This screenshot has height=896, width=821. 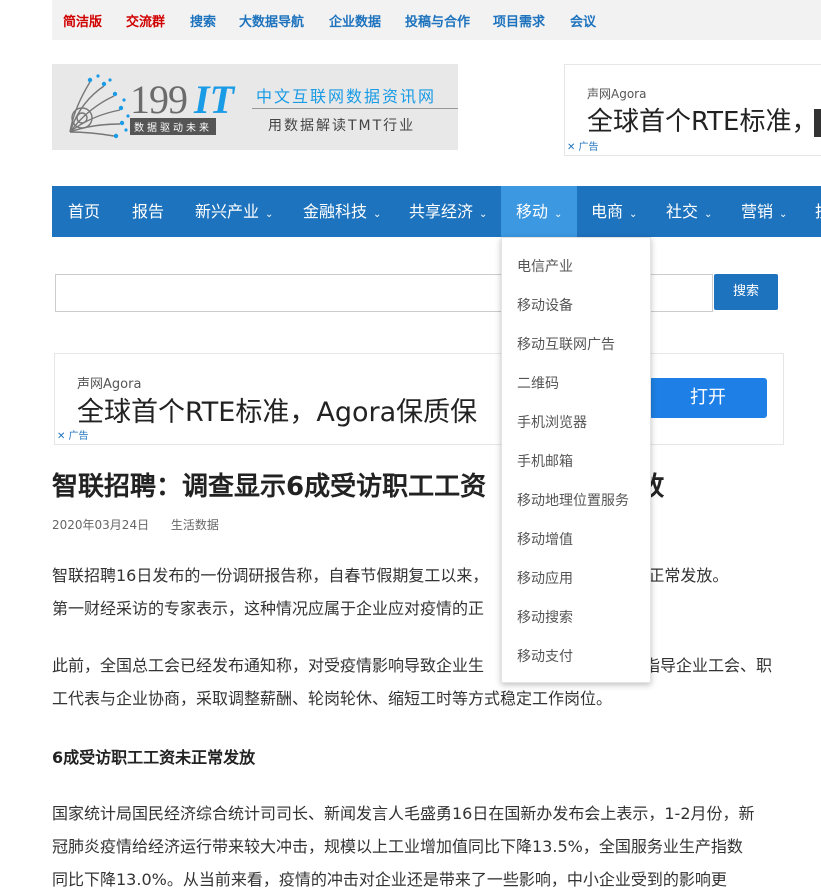 I want to click on nav-item-fintech: 金融科技 ⌄, so click(x=342, y=211).